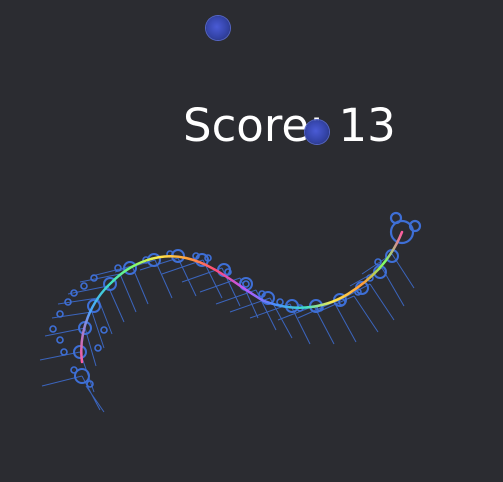 The width and height of the screenshot is (503, 482). What do you see at coordinates (405, 228) in the screenshot?
I see `creature-head-icon` at bounding box center [405, 228].